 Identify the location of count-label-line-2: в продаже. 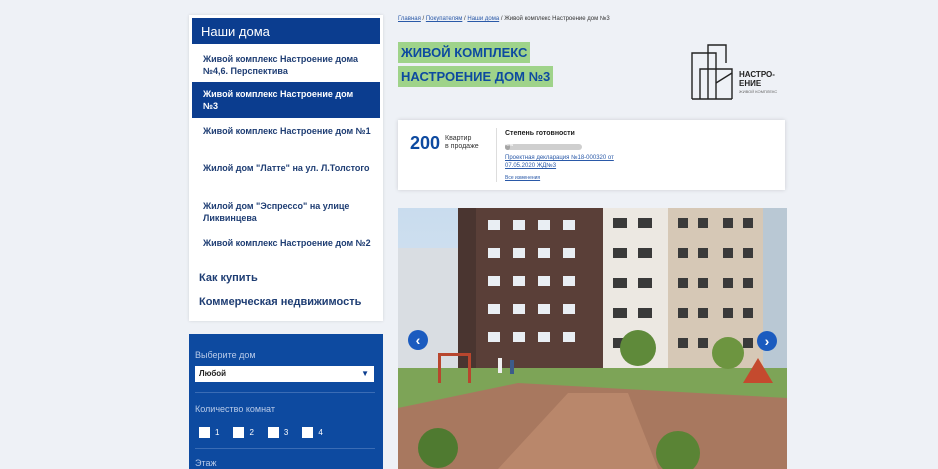
(462, 146).